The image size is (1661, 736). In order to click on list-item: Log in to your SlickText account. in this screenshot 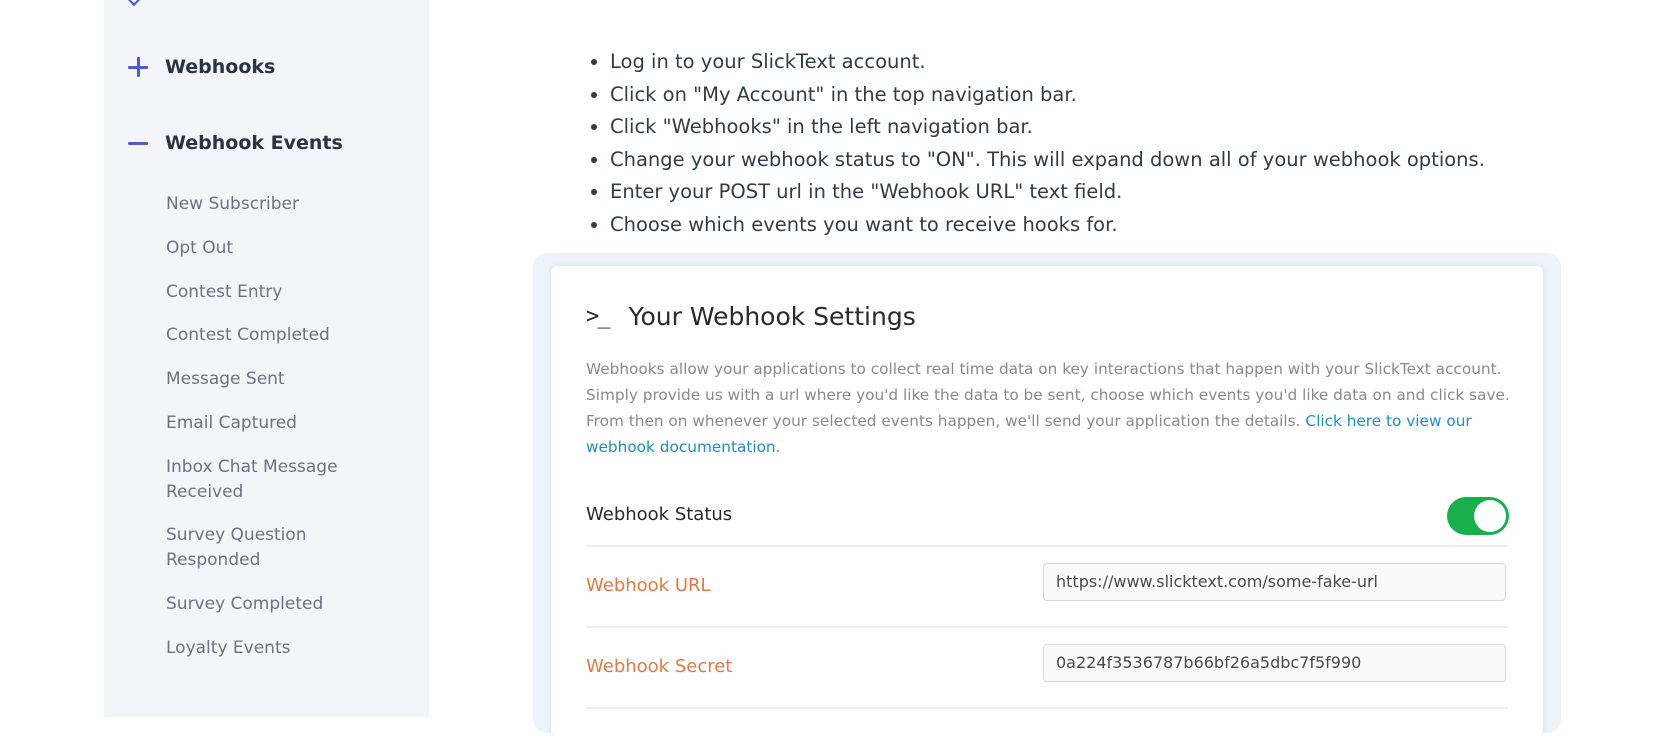, I will do `click(1047, 62)`.